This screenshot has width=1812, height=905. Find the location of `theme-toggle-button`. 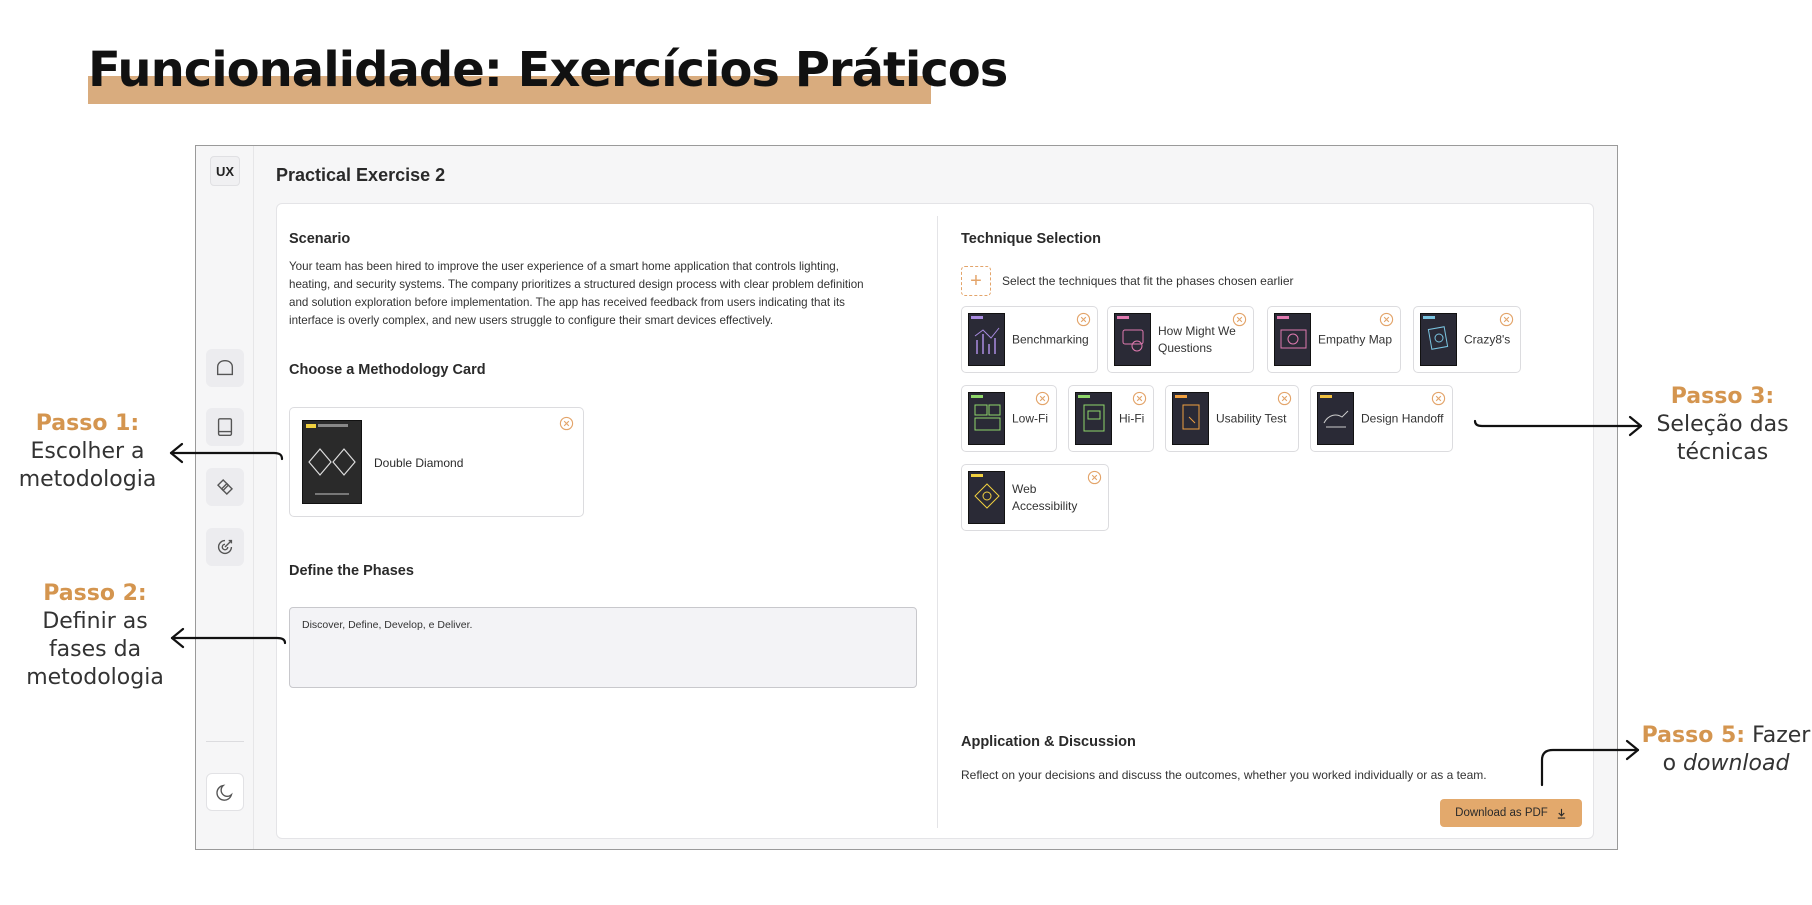

theme-toggle-button is located at coordinates (225, 792).